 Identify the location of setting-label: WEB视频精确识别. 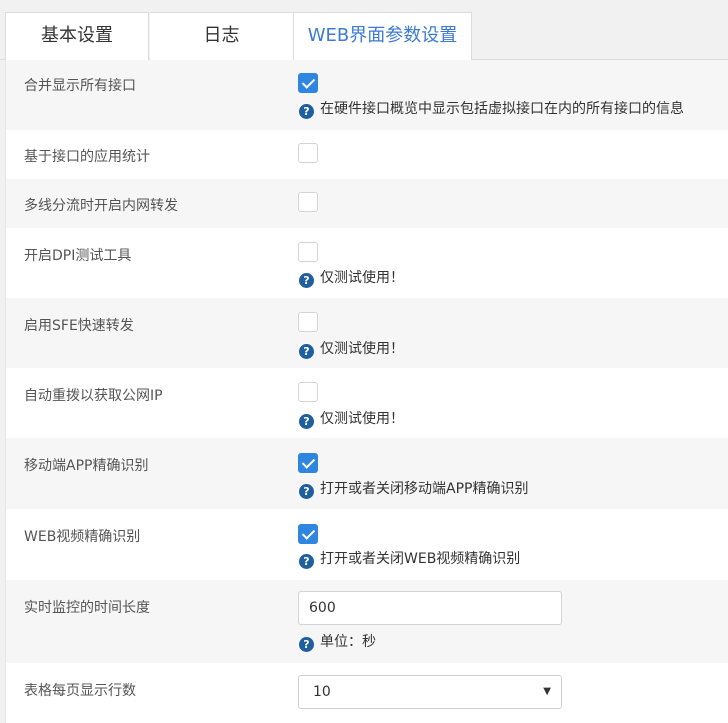
(82, 537).